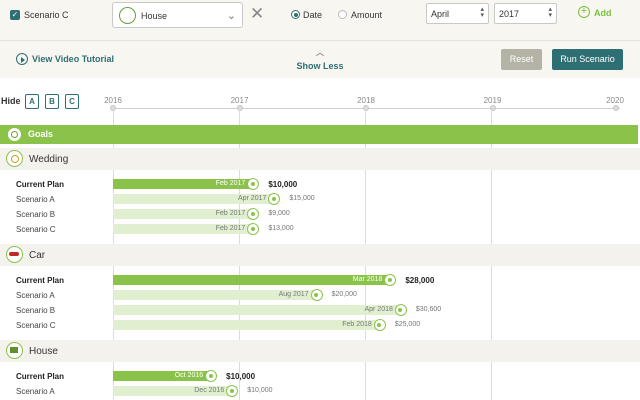 The width and height of the screenshot is (640, 400). Describe the element at coordinates (72, 101) in the screenshot. I see `hide-scenario-c-button: C` at that location.